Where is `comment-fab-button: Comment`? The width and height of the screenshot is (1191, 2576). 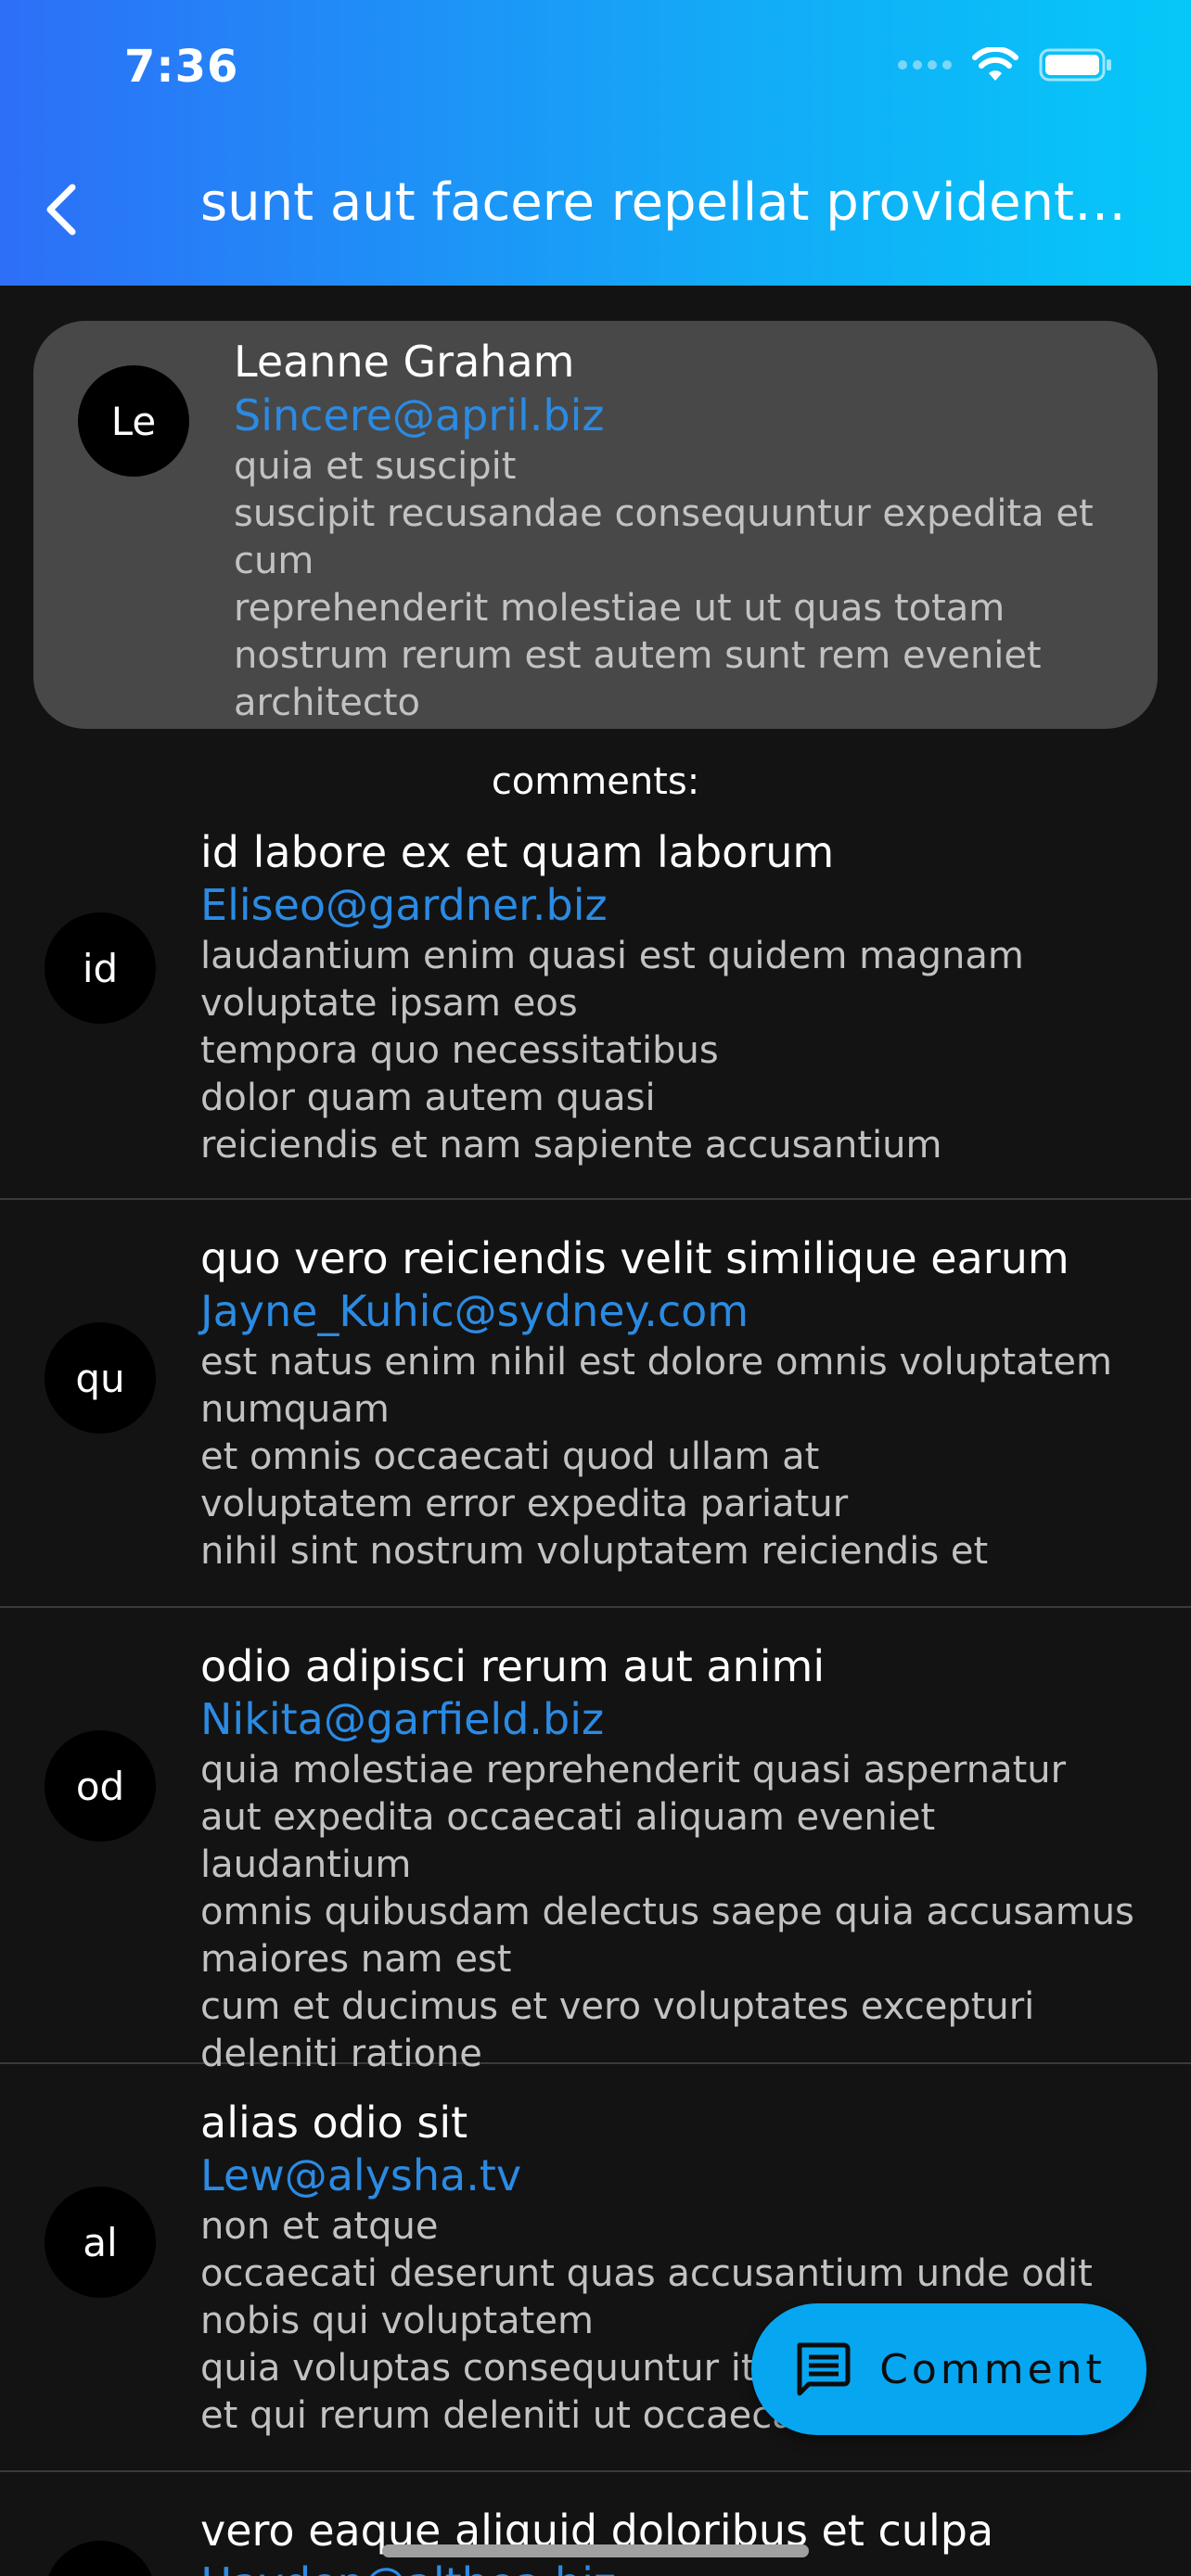 comment-fab-button: Comment is located at coordinates (948, 2369).